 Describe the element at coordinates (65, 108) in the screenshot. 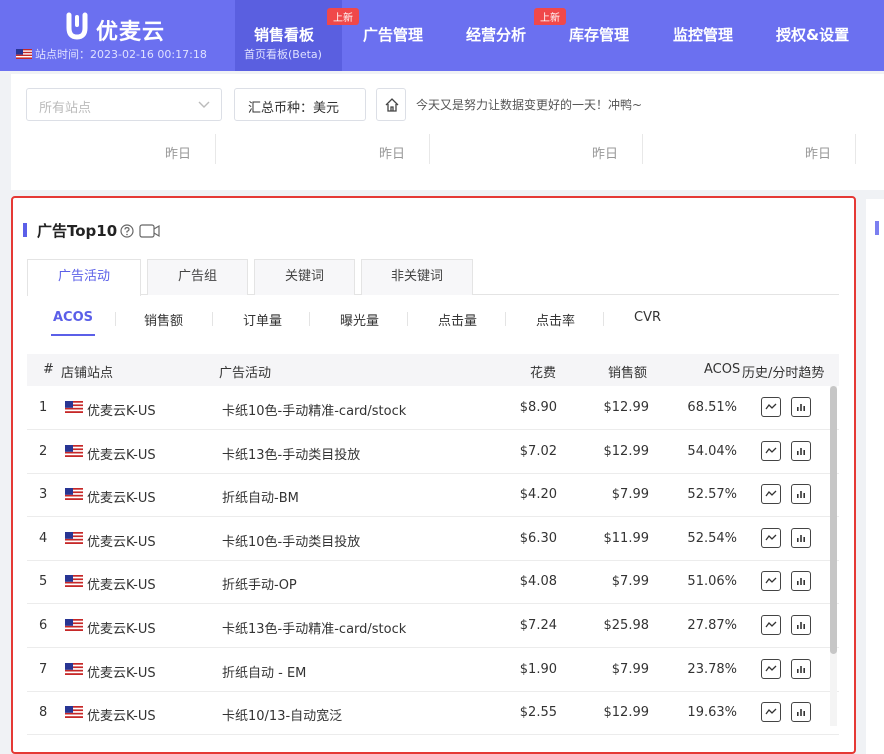

I see `site-select-placeholder: 所有站点` at that location.